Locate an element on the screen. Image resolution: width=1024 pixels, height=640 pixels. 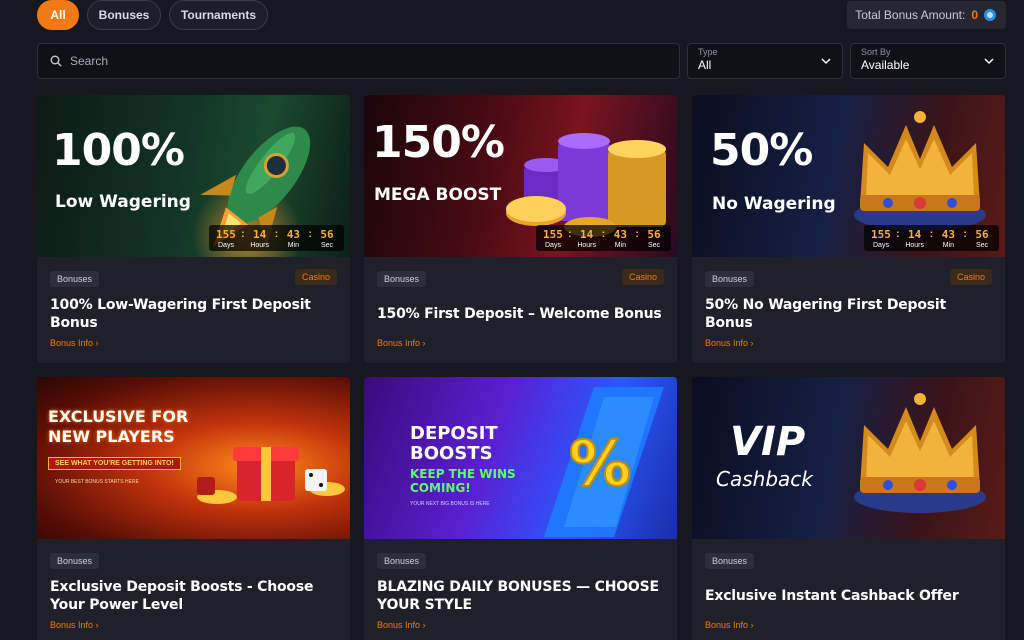
coin-icon is located at coordinates (990, 15).